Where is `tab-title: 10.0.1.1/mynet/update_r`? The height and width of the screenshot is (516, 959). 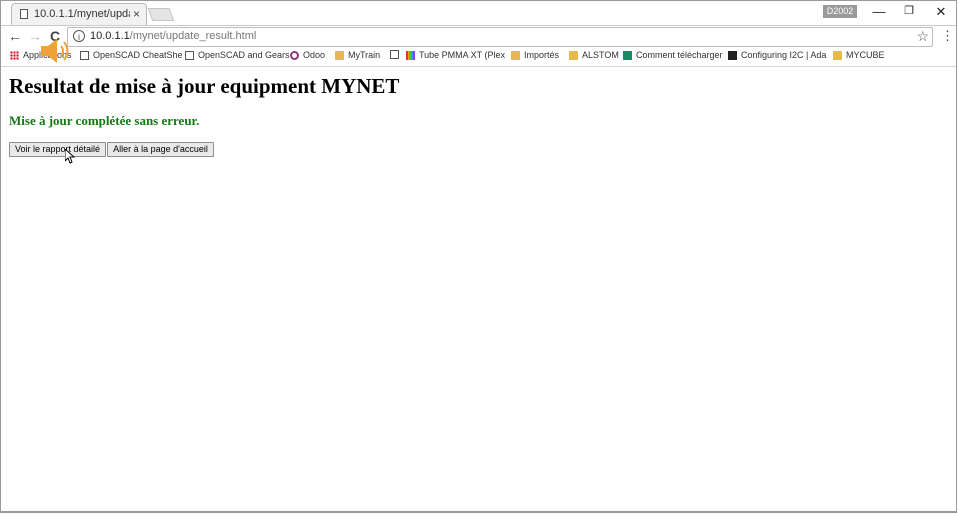 tab-title: 10.0.1.1/mynet/update_r is located at coordinates (82, 14).